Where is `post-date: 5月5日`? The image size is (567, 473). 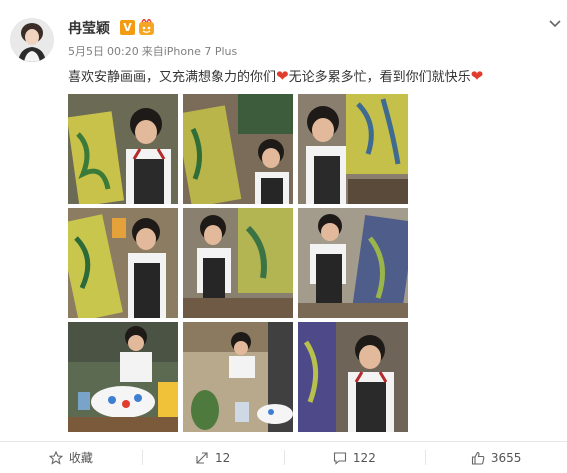 post-date: 5月5日 is located at coordinates (86, 51).